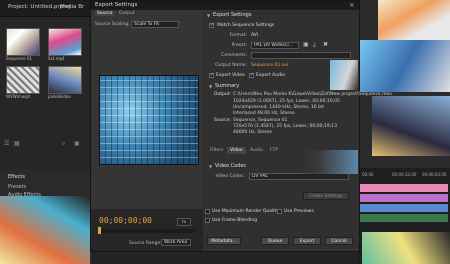 The width and height of the screenshot is (450, 264). I want to click on export-settings-header: Export Settings, so click(232, 15).